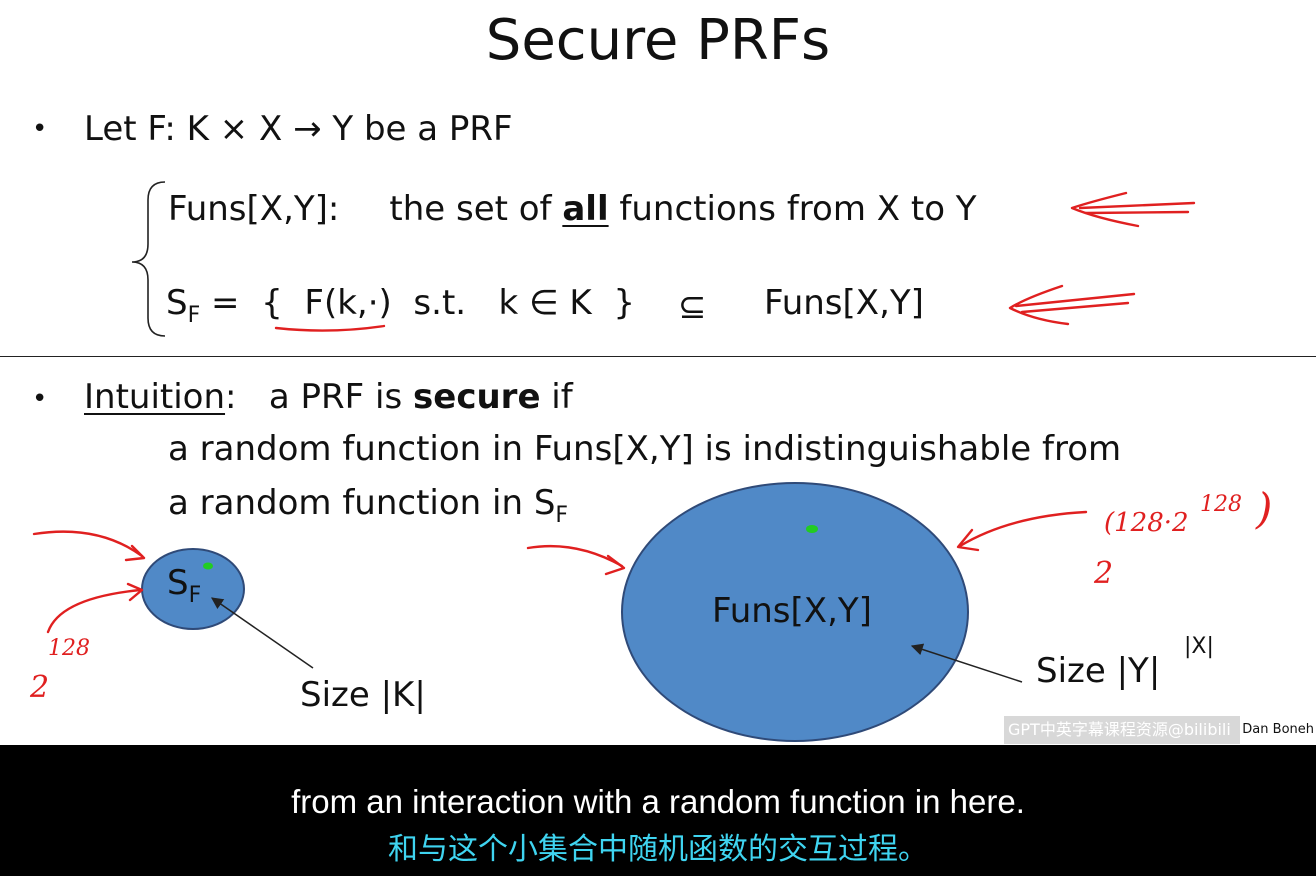 Image resolution: width=1316 pixels, height=876 pixels. I want to click on small-size-exponent: 128, so click(69, 648).